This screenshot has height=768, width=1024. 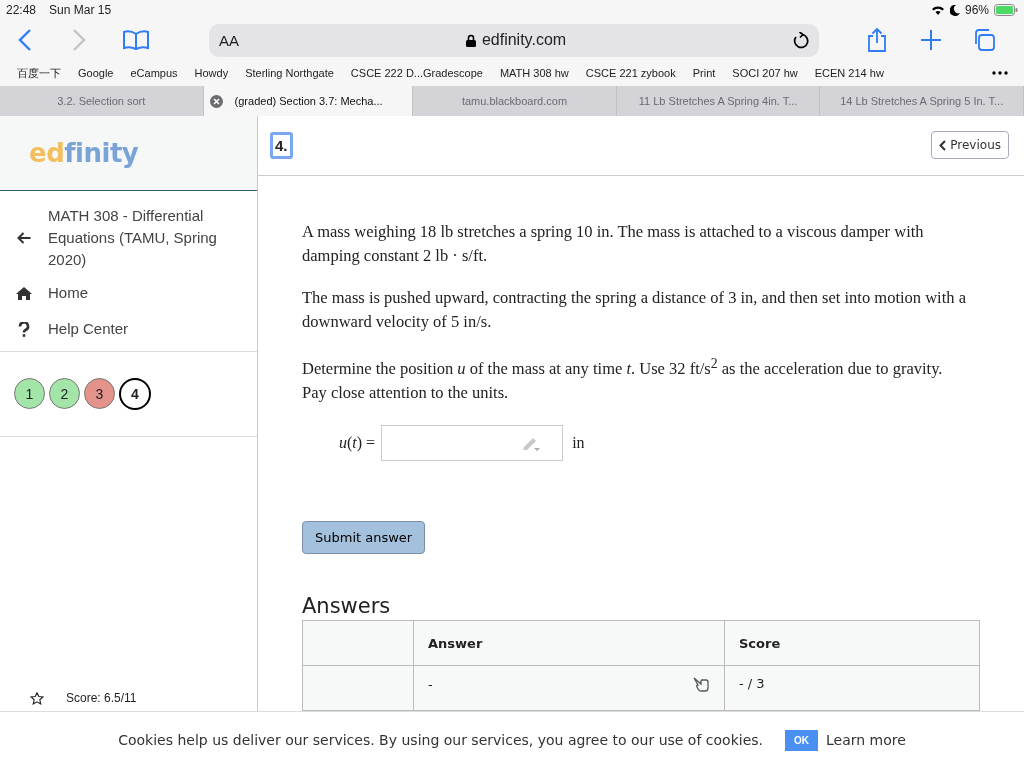 What do you see at coordinates (39, 73) in the screenshot?
I see `bookmark-link: 百度一下` at bounding box center [39, 73].